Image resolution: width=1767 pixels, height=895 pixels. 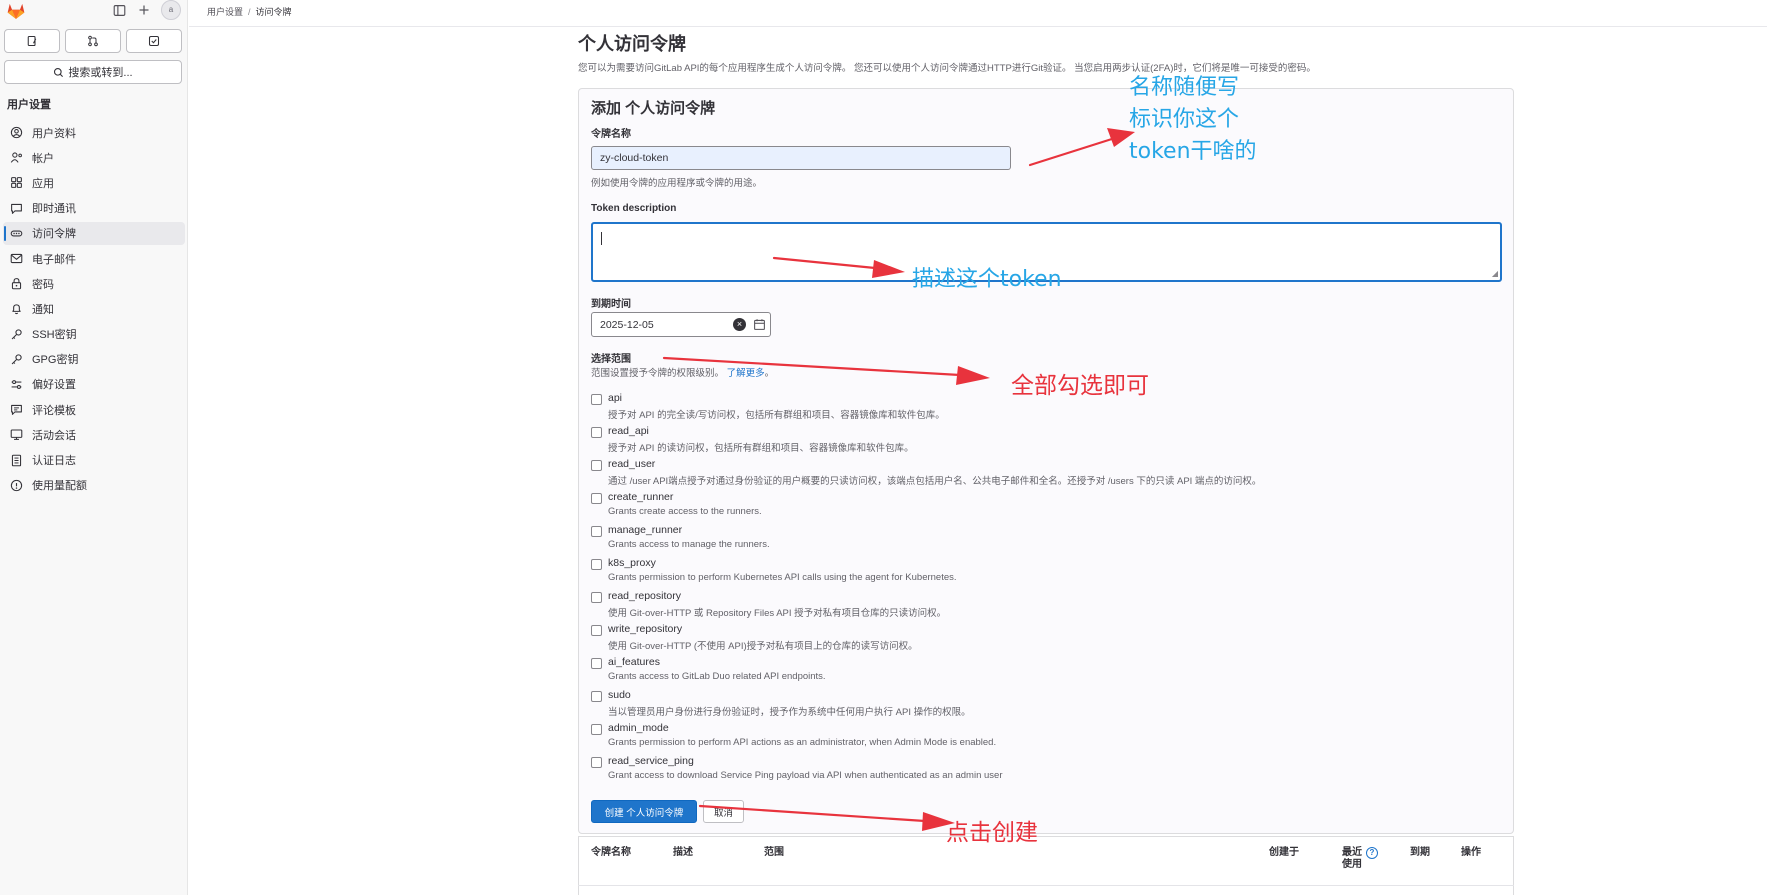 I want to click on lock-icon, so click(x=16, y=284).